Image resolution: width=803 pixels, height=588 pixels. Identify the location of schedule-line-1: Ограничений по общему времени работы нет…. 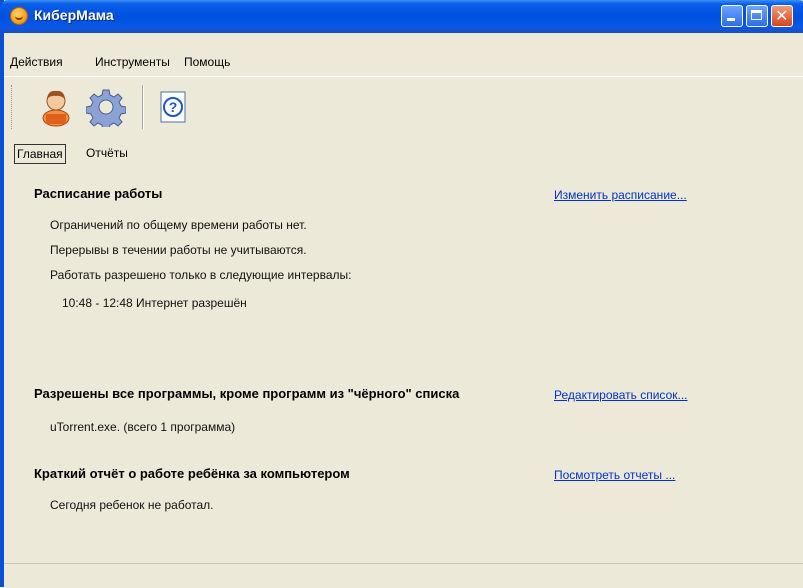
(178, 225).